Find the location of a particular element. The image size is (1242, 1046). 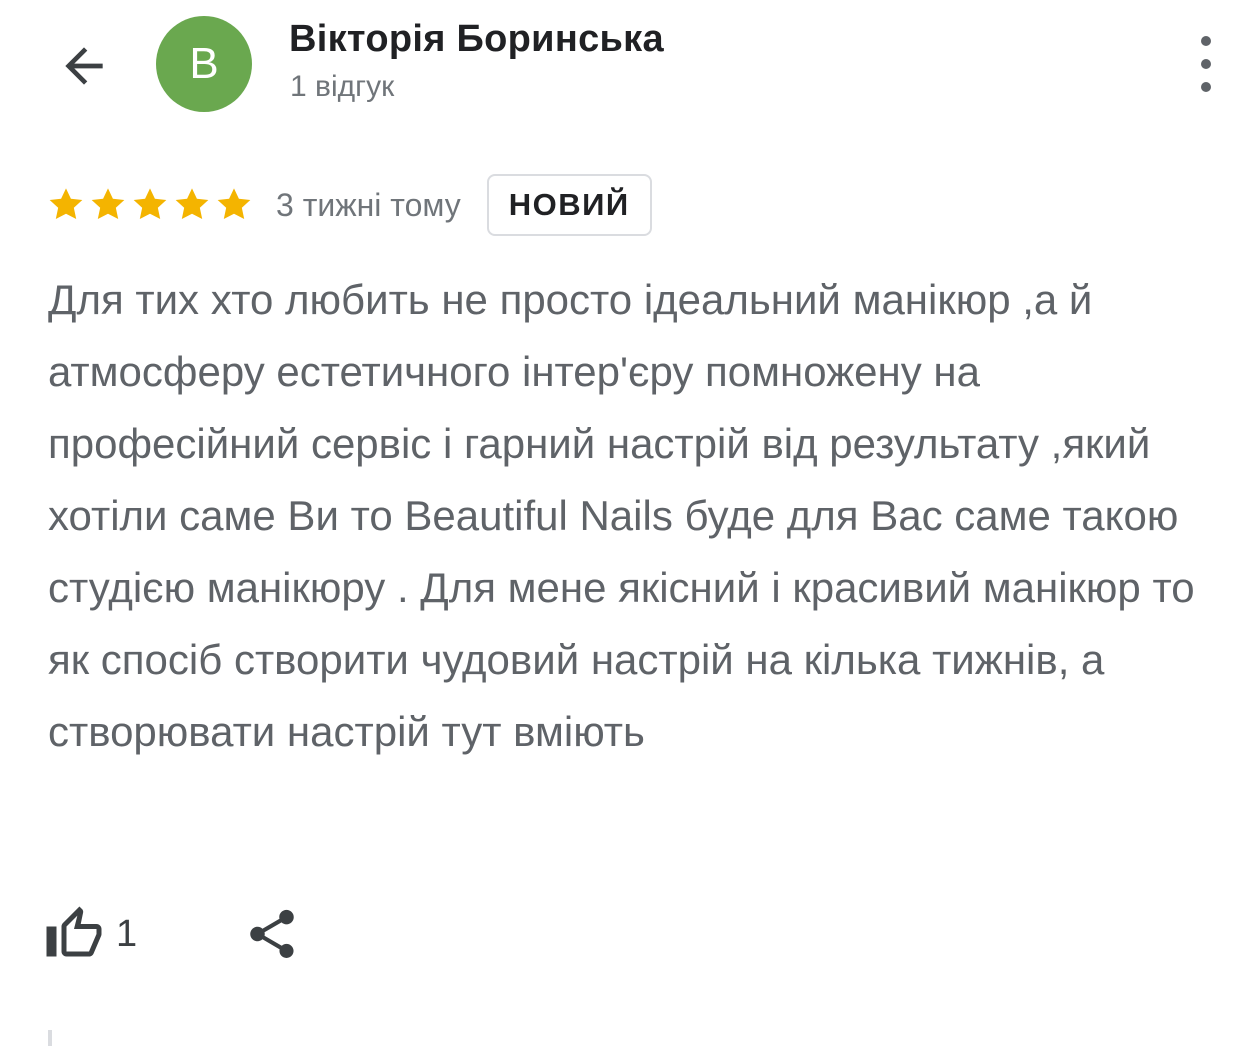

more-options-button is located at coordinates (1206, 64).